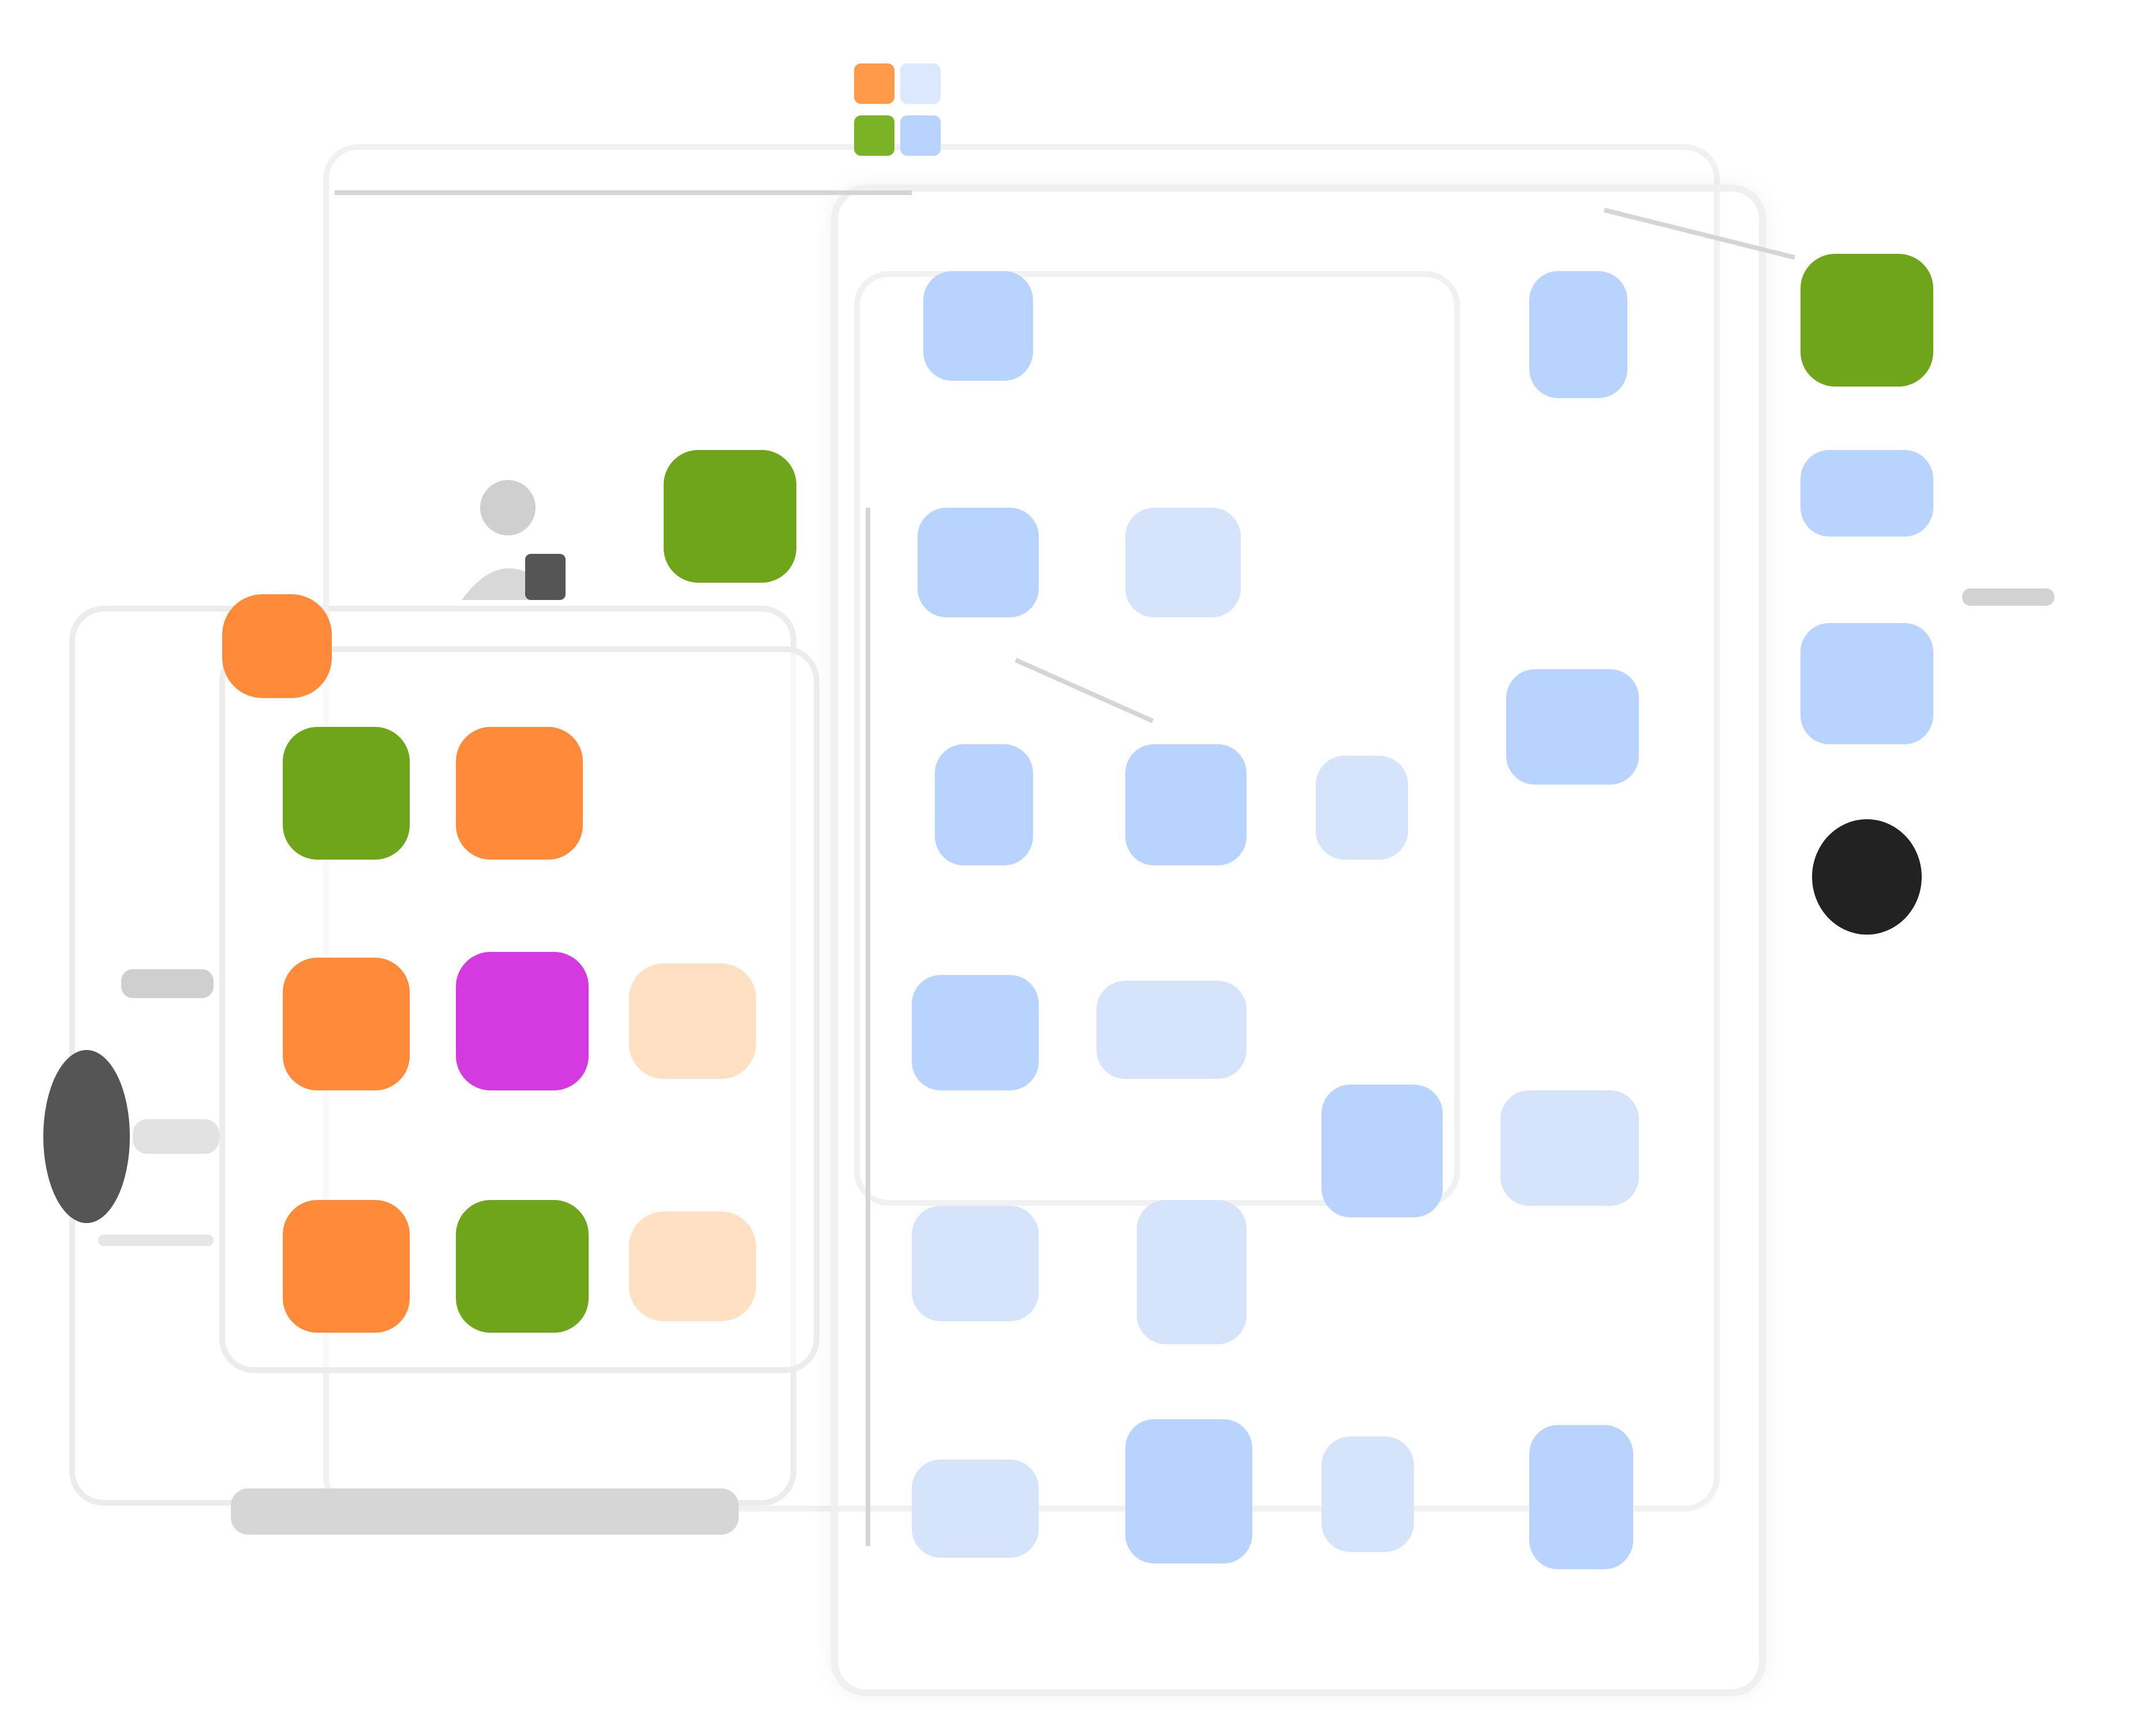 The width and height of the screenshot is (2156, 1710). What do you see at coordinates (485, 1511) in the screenshot?
I see `bottom-bar` at bounding box center [485, 1511].